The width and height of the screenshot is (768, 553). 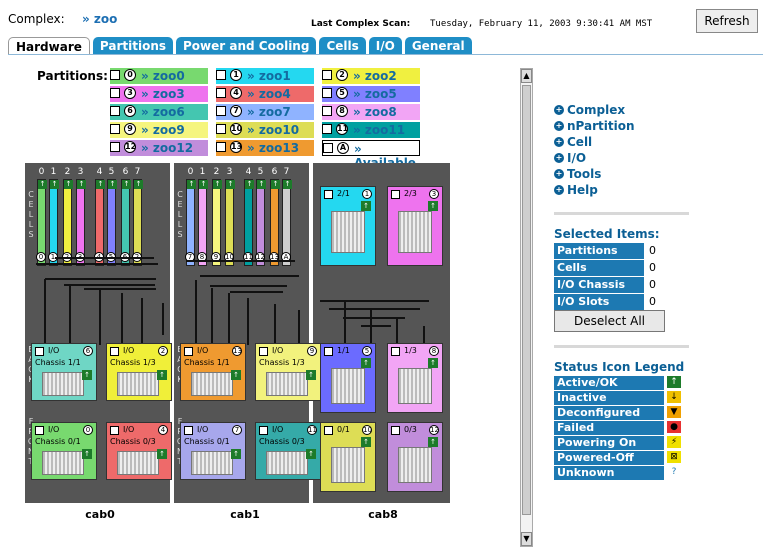 I want to click on partition-item-7: 7 » zoo7, so click(x=265, y=112).